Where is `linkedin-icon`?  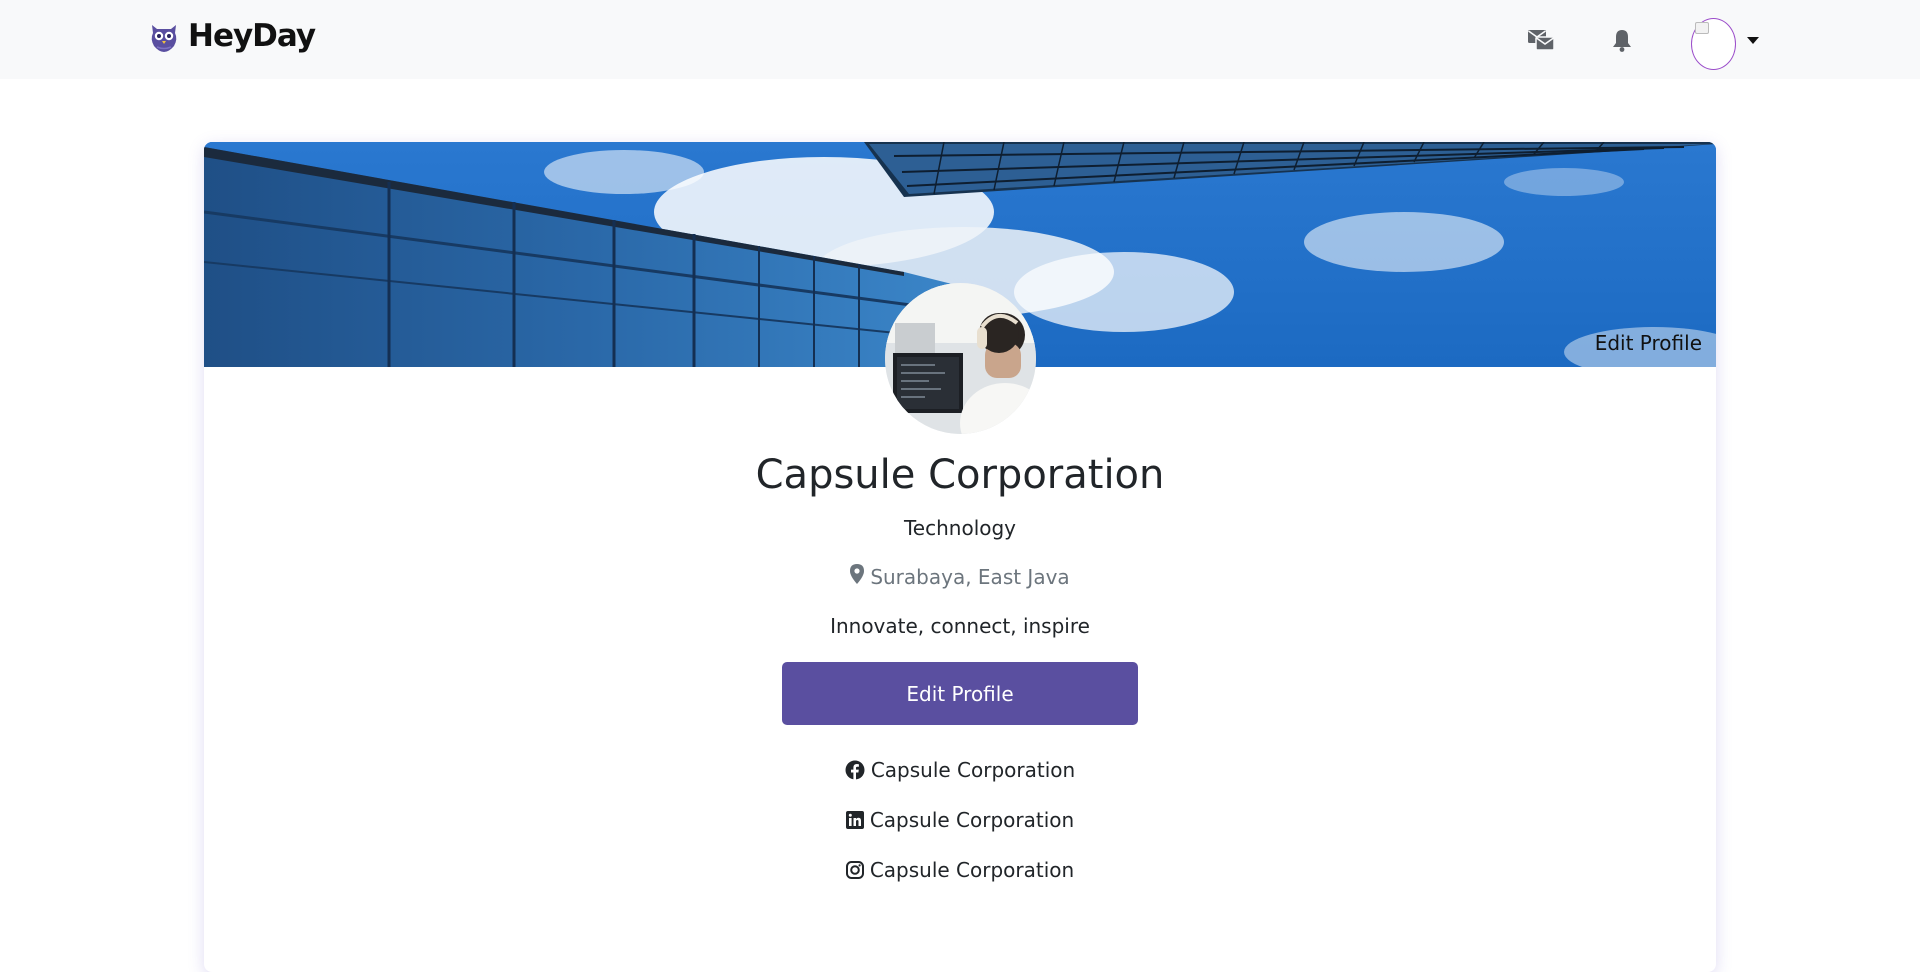
linkedin-icon is located at coordinates (854, 820).